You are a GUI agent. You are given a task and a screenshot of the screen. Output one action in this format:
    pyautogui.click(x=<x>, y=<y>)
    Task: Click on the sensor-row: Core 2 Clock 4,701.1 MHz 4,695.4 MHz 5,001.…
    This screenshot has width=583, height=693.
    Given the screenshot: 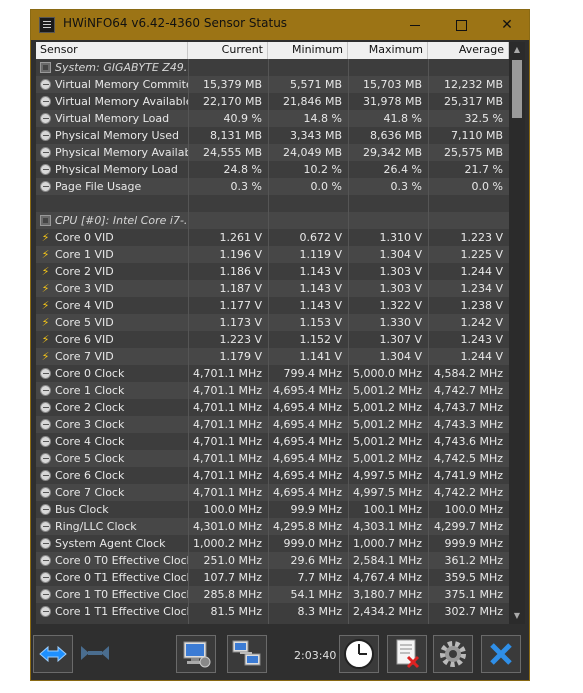 What is the action you would take?
    pyautogui.click(x=272, y=407)
    